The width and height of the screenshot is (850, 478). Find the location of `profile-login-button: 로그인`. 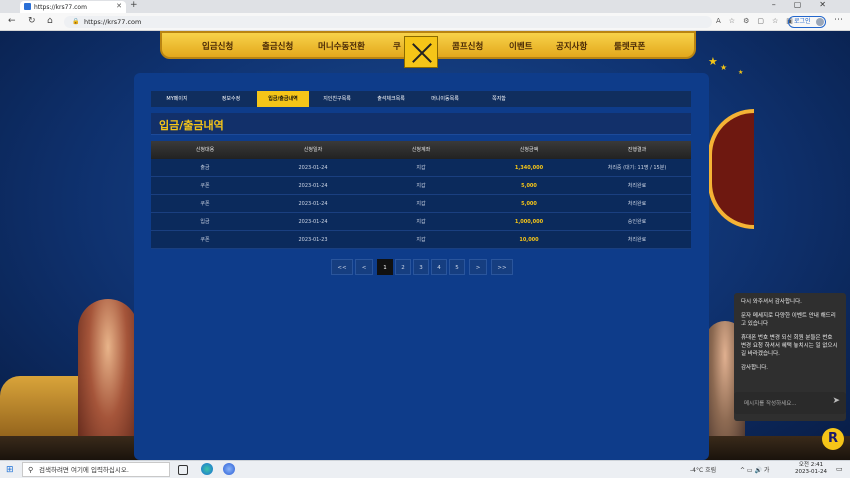

profile-login-button: 로그인 is located at coordinates (807, 22).